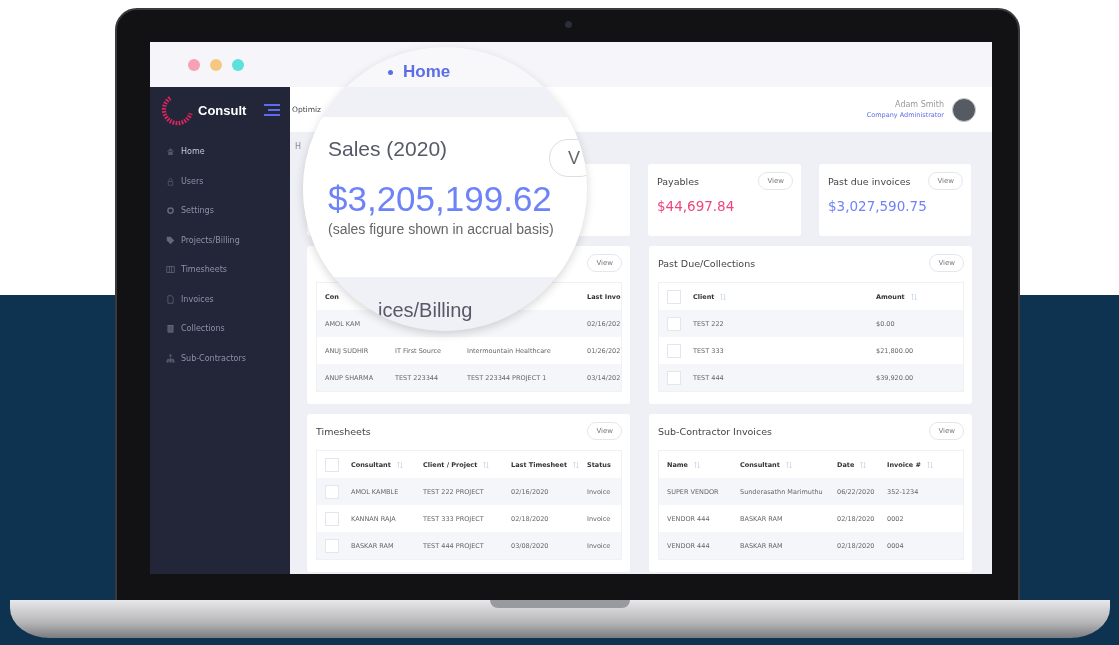 The width and height of the screenshot is (1119, 645). I want to click on bullet-icon, so click(390, 72).